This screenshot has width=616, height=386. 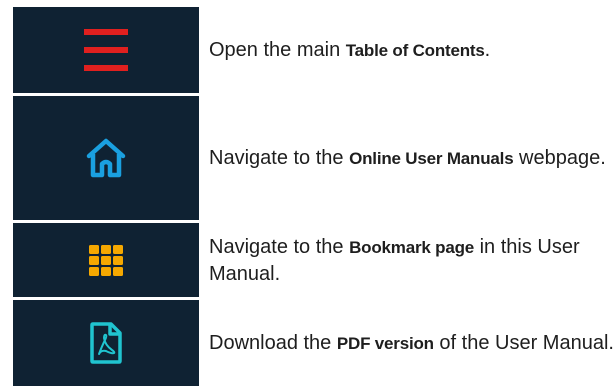 What do you see at coordinates (523, 342) in the screenshot?
I see `description-text: of the User Manual.` at bounding box center [523, 342].